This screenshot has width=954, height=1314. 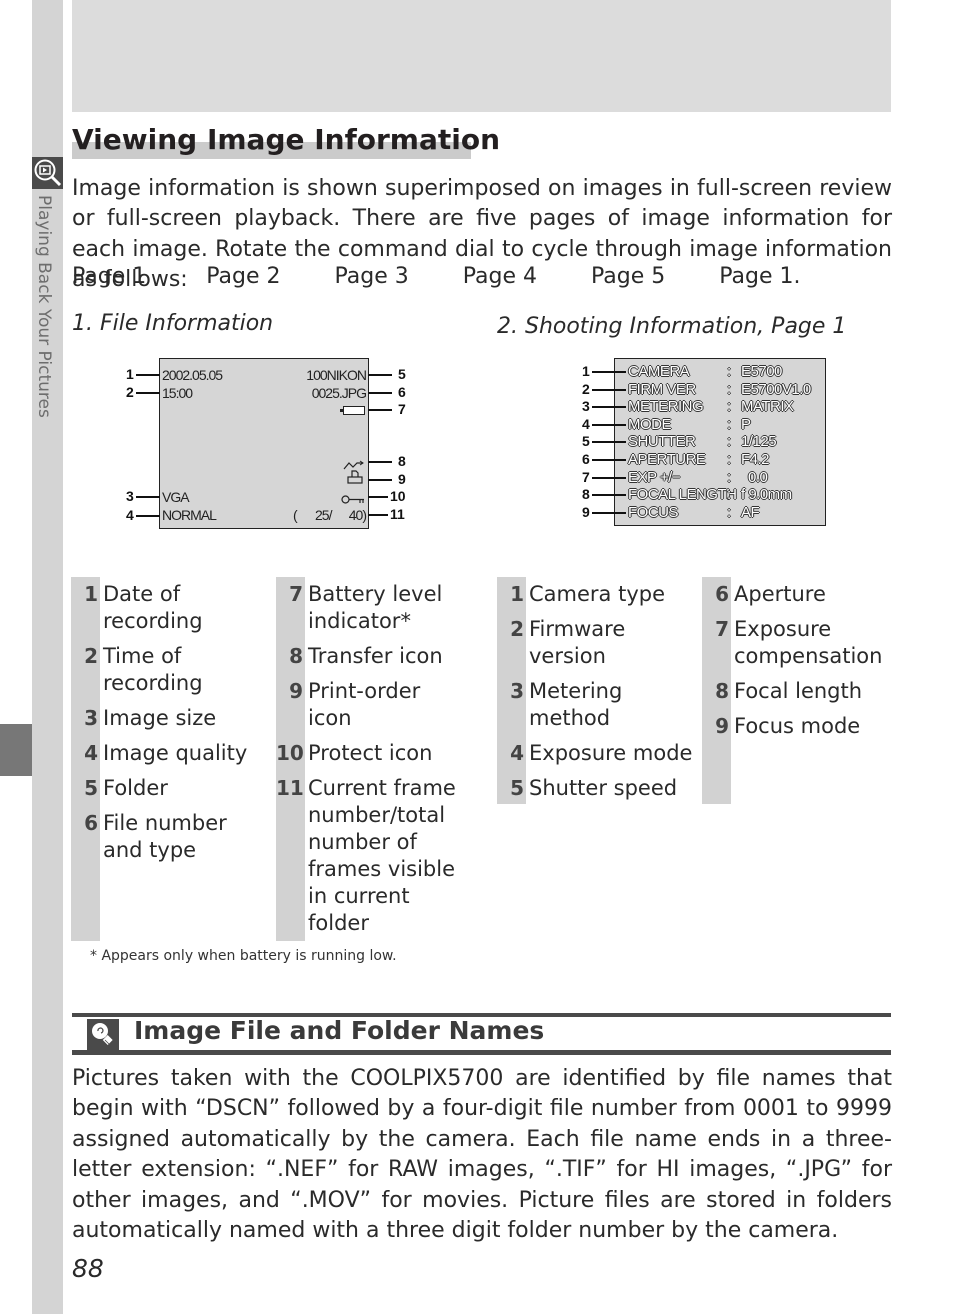 I want to click on legend-item: 7 Exposure compensation, so click(x=797, y=643).